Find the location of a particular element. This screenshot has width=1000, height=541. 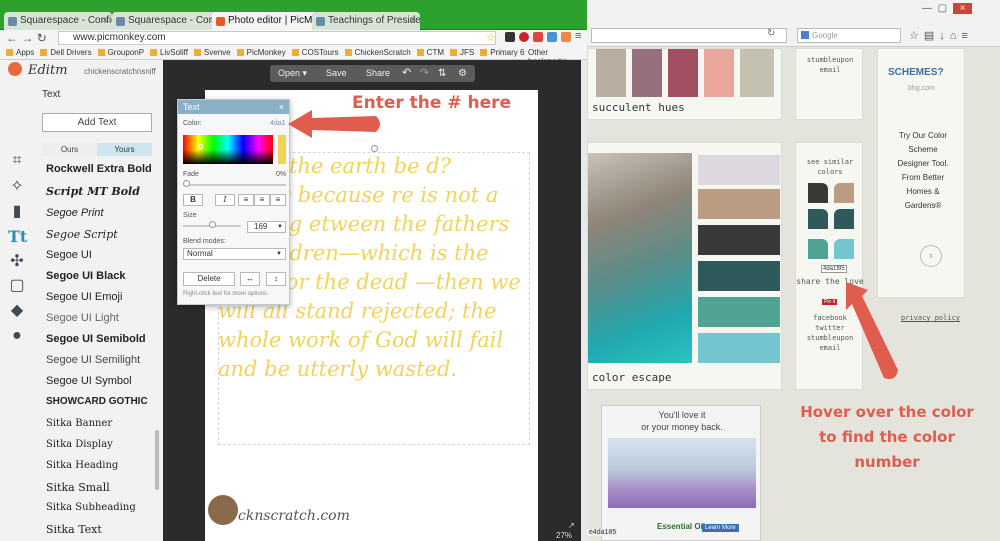

extension-icon is located at coordinates (552, 37).